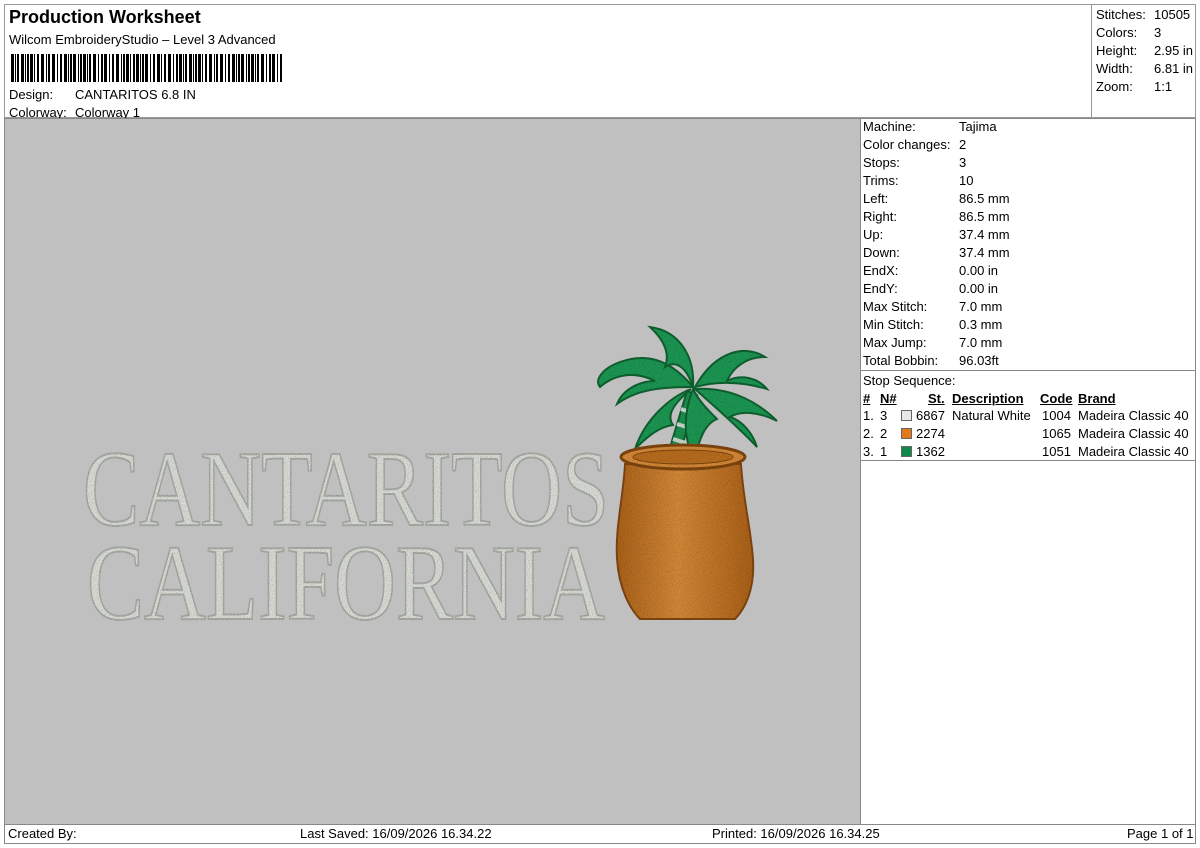 This screenshot has height=848, width=1200. What do you see at coordinates (1056, 415) in the screenshot?
I see `thread-code: 1004` at bounding box center [1056, 415].